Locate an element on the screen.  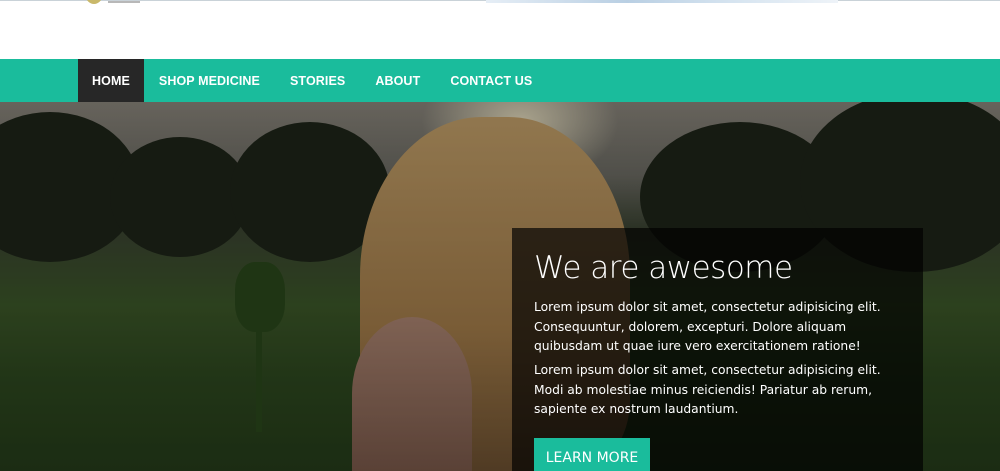
nav-item-shop-medicine: SHOP MEDICINE is located at coordinates (209, 80).